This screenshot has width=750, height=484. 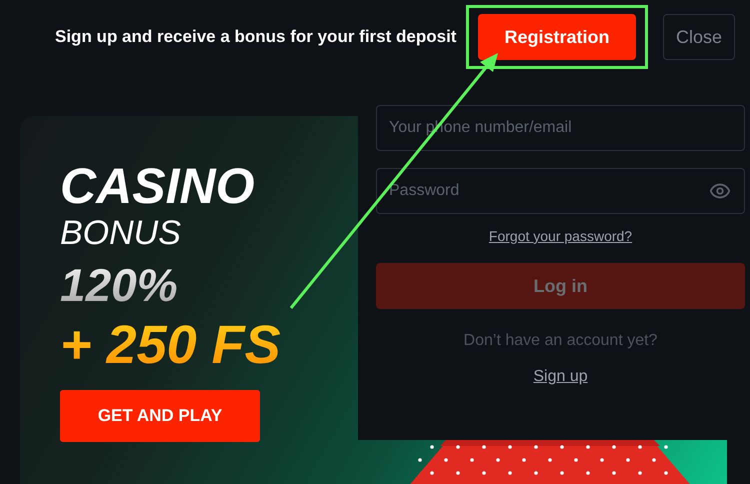 I want to click on close-button: Close, so click(x=699, y=37).